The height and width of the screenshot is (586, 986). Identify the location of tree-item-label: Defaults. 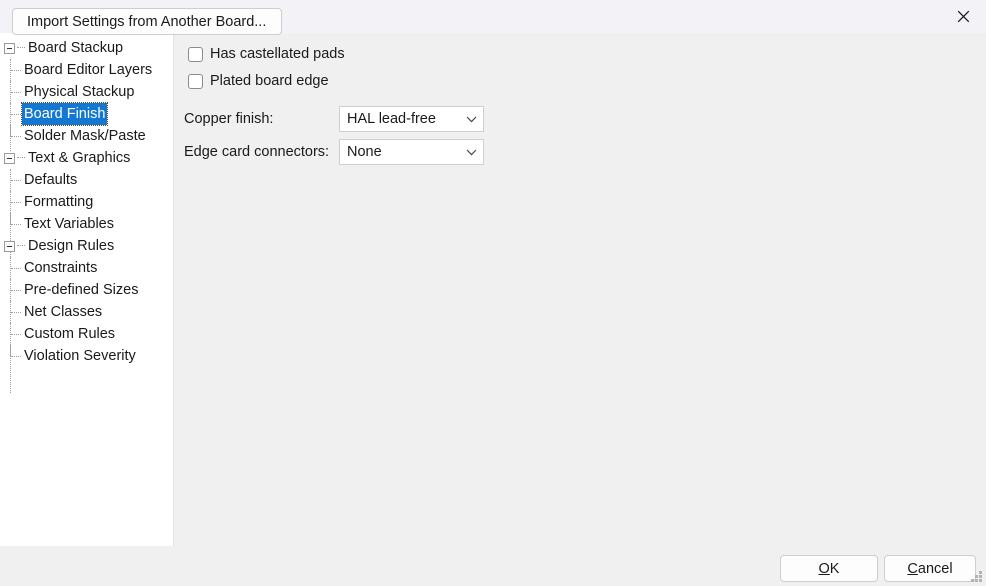
(51, 180).